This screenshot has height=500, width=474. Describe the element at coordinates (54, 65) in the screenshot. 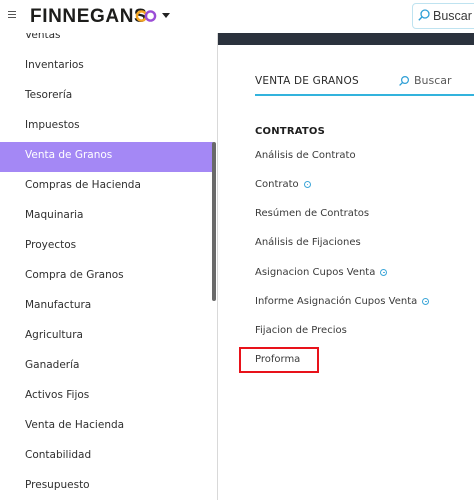

I see `sidebar-item-label: Inventarios` at that location.